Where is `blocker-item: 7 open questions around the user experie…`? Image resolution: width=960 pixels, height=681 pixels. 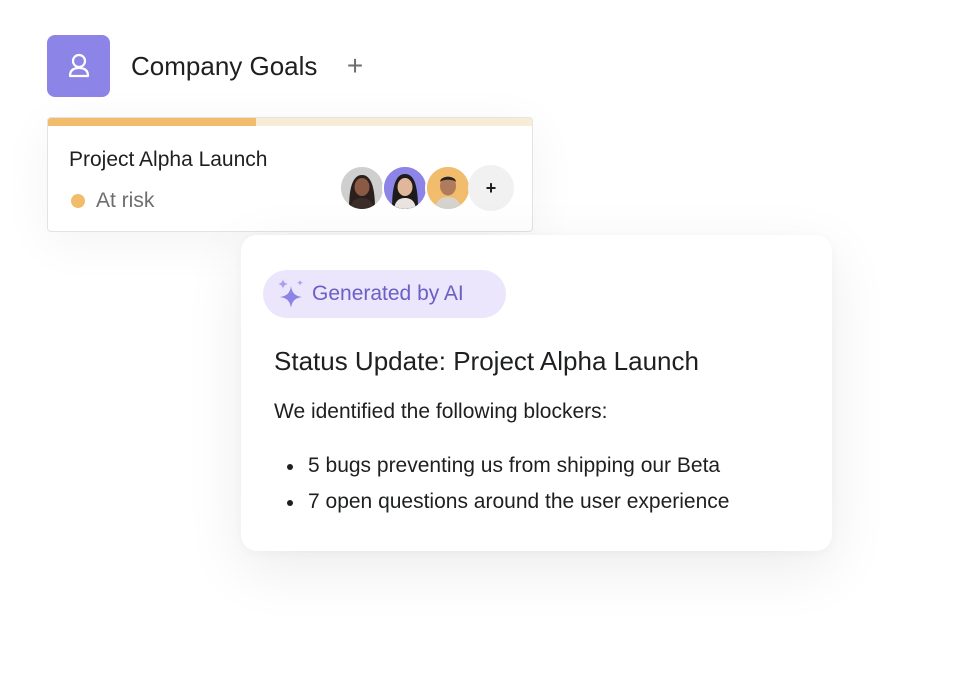
blocker-item: 7 open questions around the user experie… is located at coordinates (501, 506).